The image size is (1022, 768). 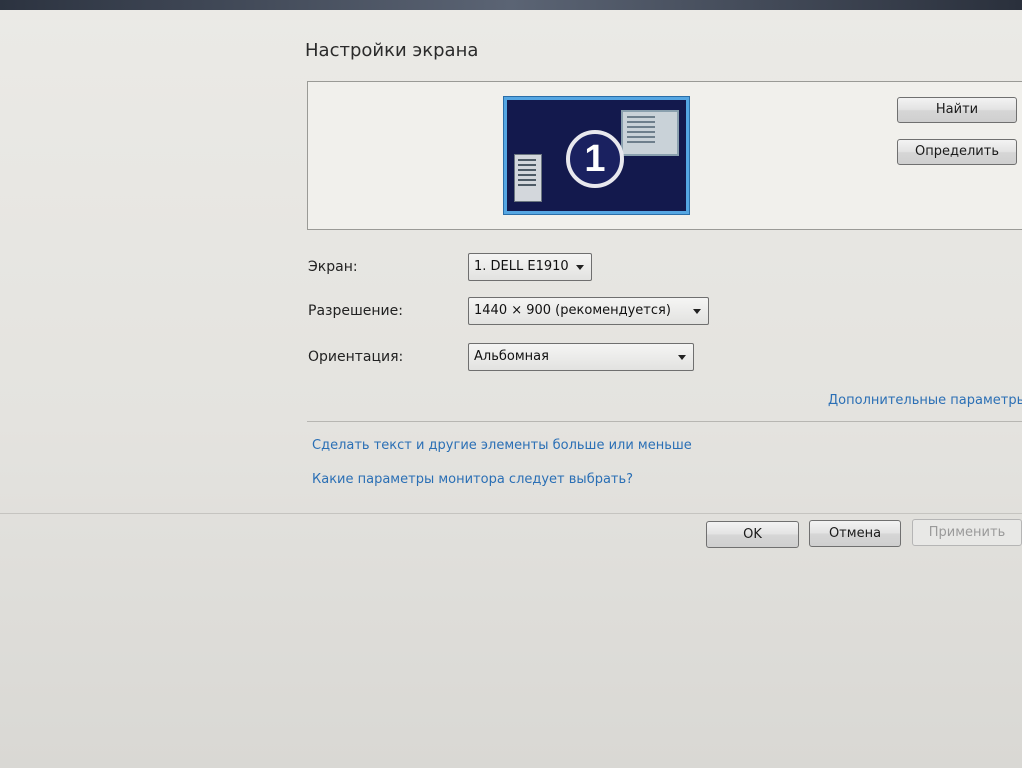 I want to click on apply-button: Применить, so click(x=967, y=532).